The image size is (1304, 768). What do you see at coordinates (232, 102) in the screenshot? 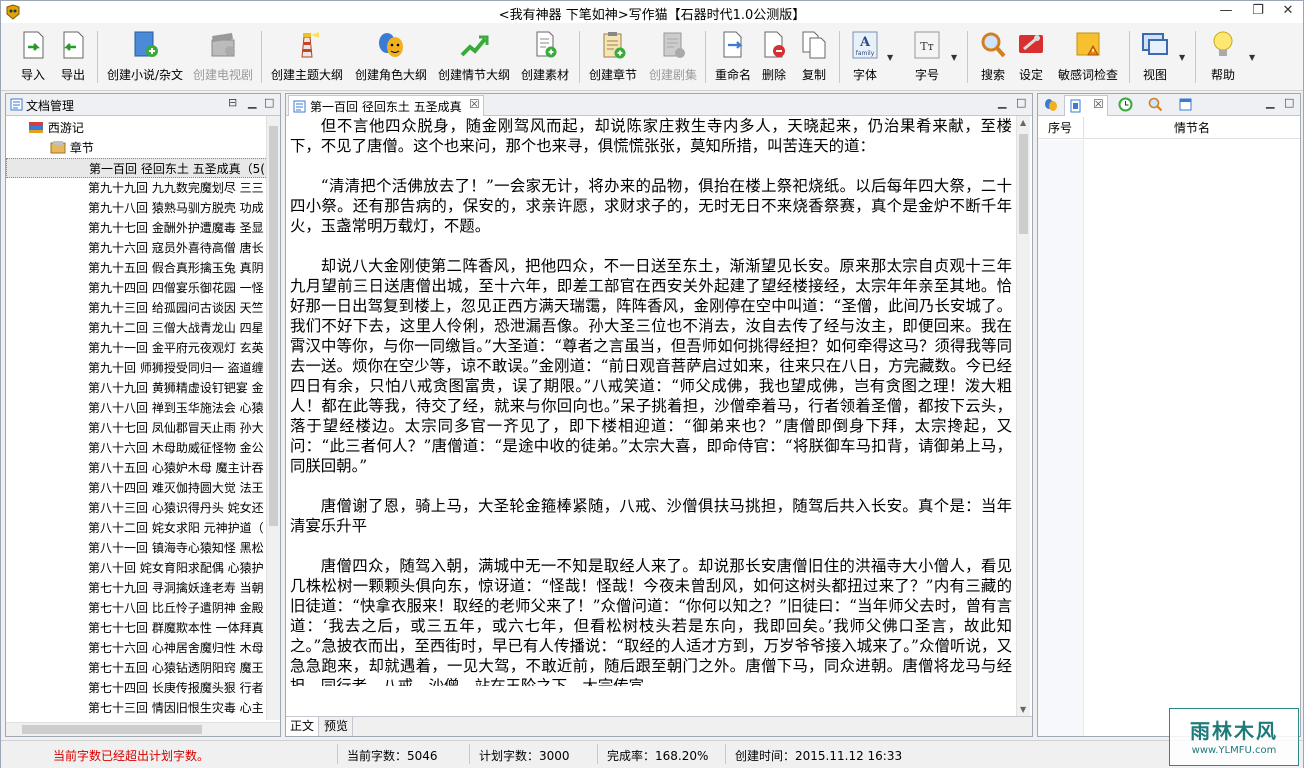
I see `panel-collapse-button: ⊟` at bounding box center [232, 102].